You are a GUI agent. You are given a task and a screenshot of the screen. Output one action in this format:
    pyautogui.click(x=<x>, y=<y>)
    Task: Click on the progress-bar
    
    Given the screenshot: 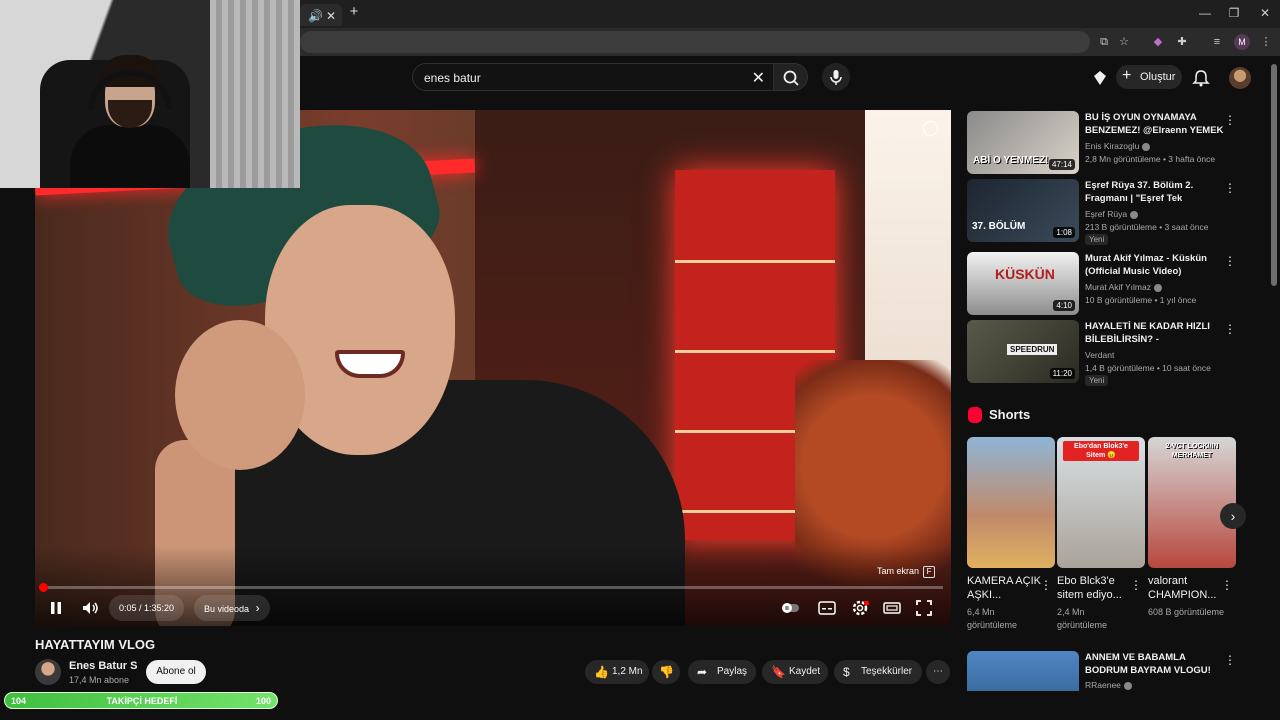 What is the action you would take?
    pyautogui.click(x=493, y=587)
    